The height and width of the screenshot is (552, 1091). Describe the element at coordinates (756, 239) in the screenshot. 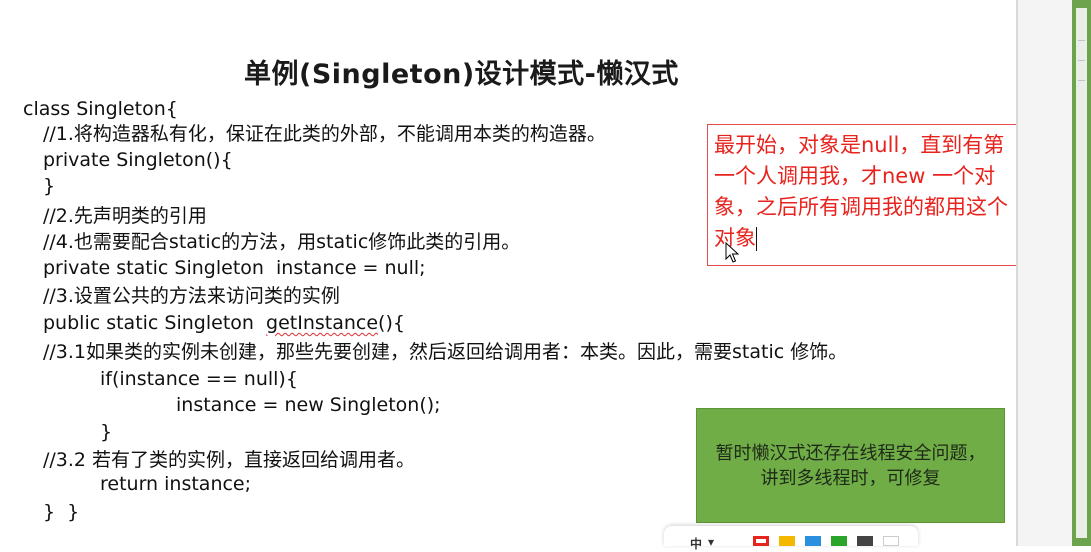

I see `text-caret` at that location.